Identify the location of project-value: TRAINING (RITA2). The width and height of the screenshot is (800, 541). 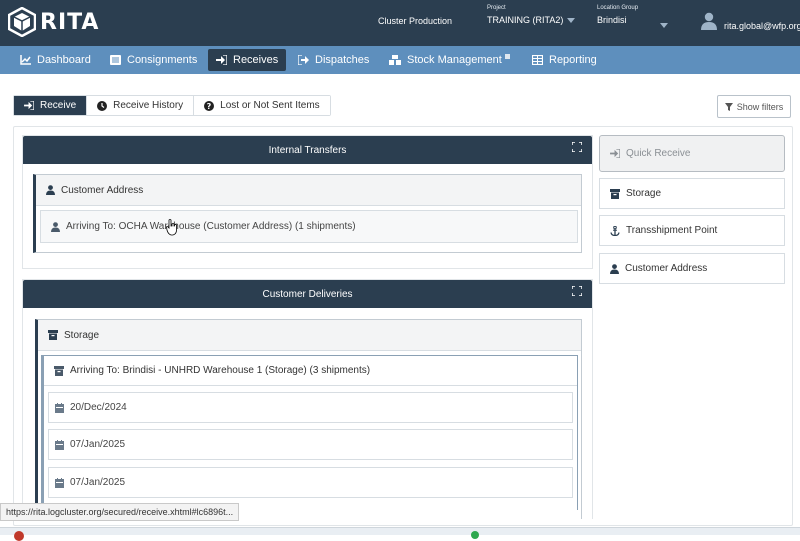
(525, 20).